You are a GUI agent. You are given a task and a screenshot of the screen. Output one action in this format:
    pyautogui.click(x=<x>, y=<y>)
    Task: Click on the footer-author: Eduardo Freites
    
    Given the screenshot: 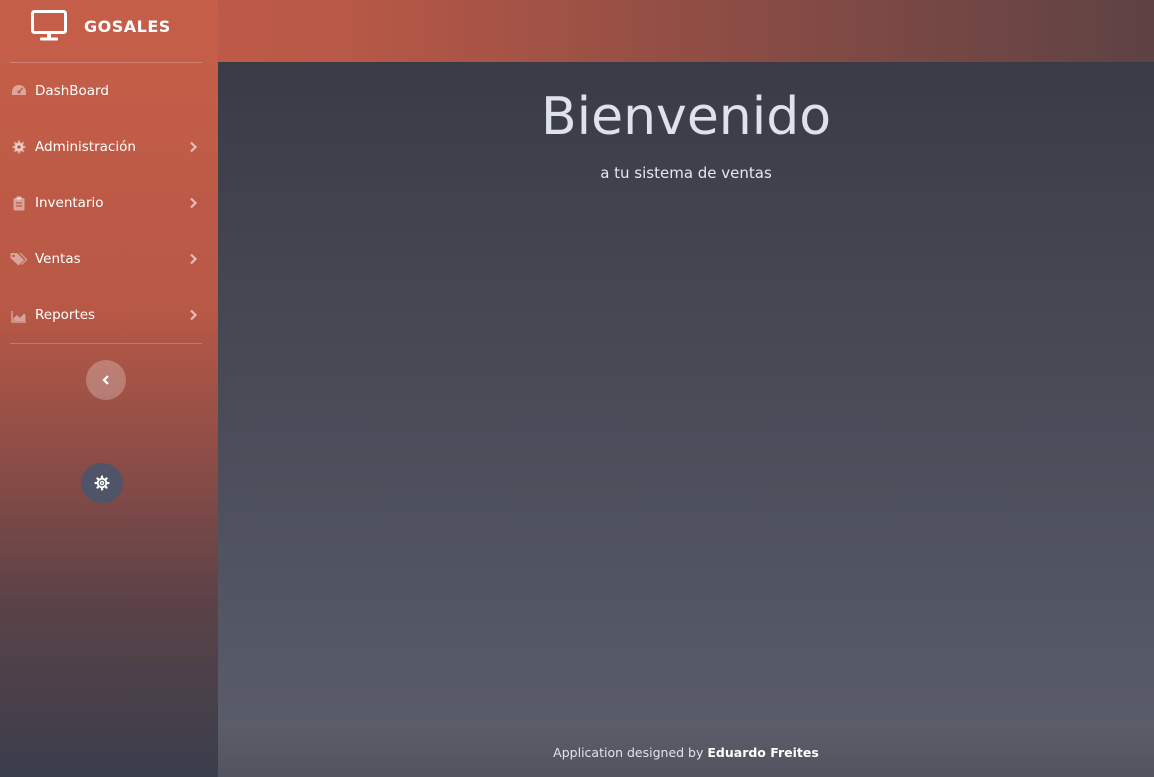 What is the action you would take?
    pyautogui.click(x=763, y=752)
    